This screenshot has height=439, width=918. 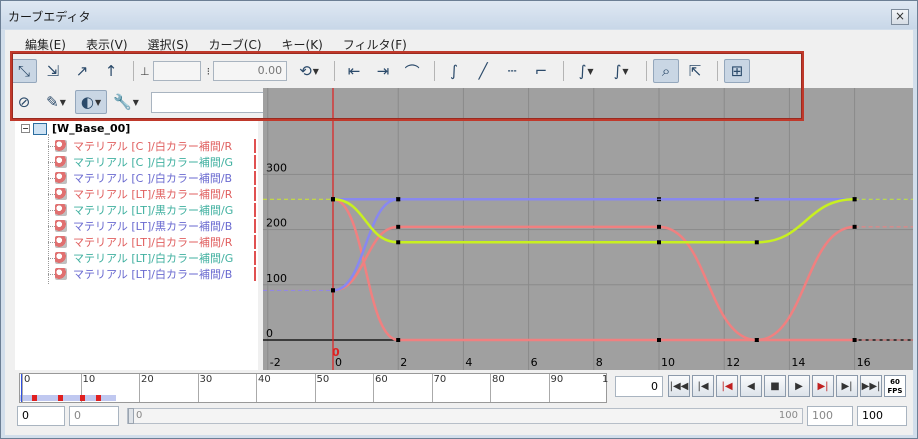 What do you see at coordinates (381, 379) in the screenshot?
I see `timeline-label: 60` at bounding box center [381, 379].